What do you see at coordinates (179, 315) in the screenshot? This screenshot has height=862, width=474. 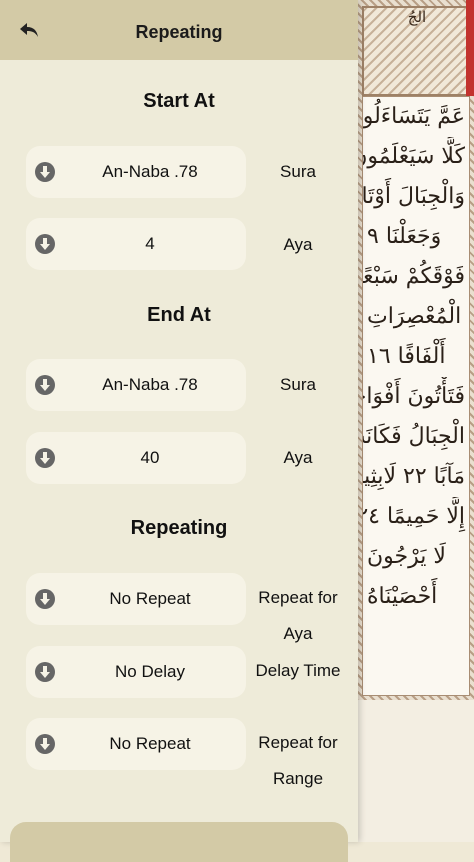 I see `end-at-heading: End At` at bounding box center [179, 315].